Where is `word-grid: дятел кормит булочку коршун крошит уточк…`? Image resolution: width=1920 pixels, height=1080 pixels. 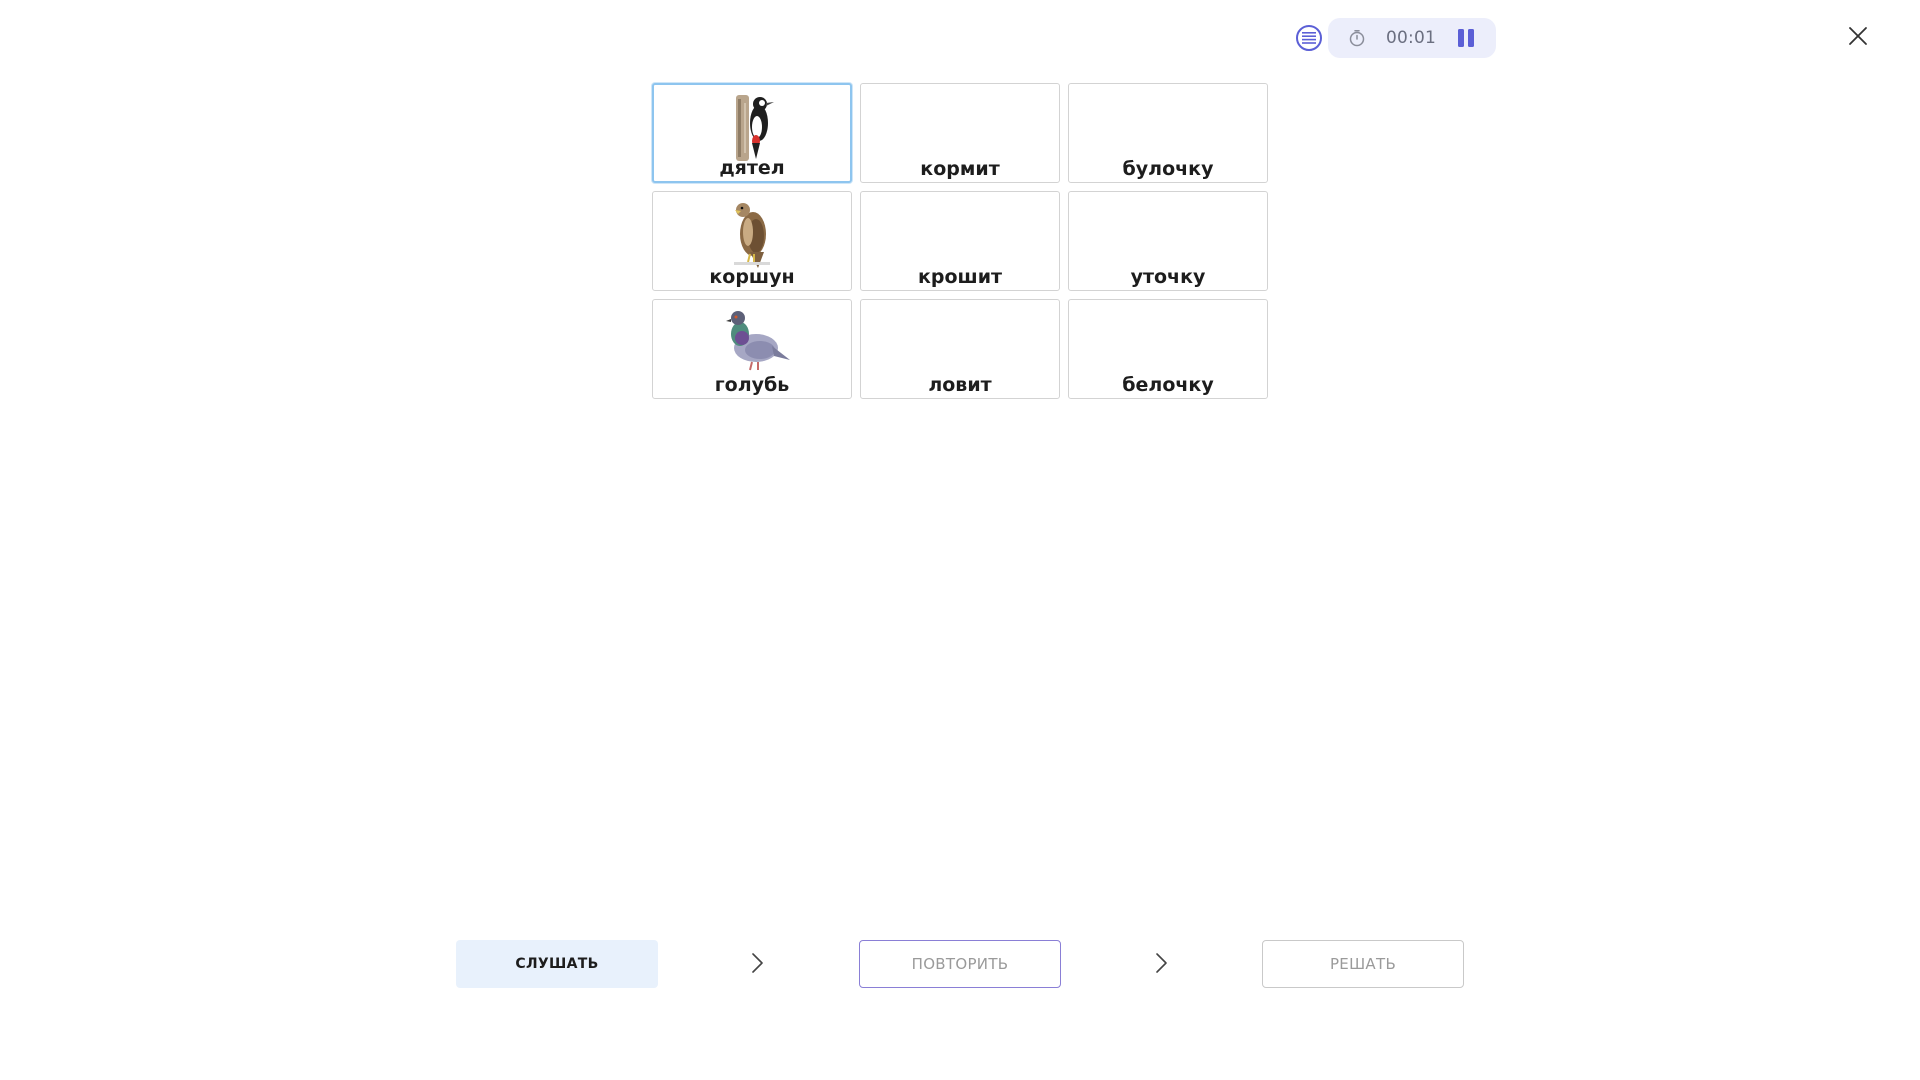 word-grid: дятел кормит булочку коршун крошит уточк… is located at coordinates (960, 241).